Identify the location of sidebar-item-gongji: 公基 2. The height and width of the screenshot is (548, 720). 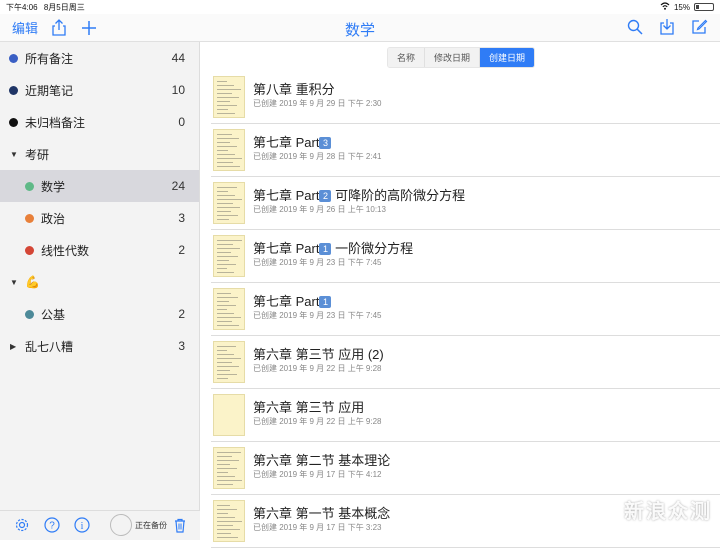
(99, 314).